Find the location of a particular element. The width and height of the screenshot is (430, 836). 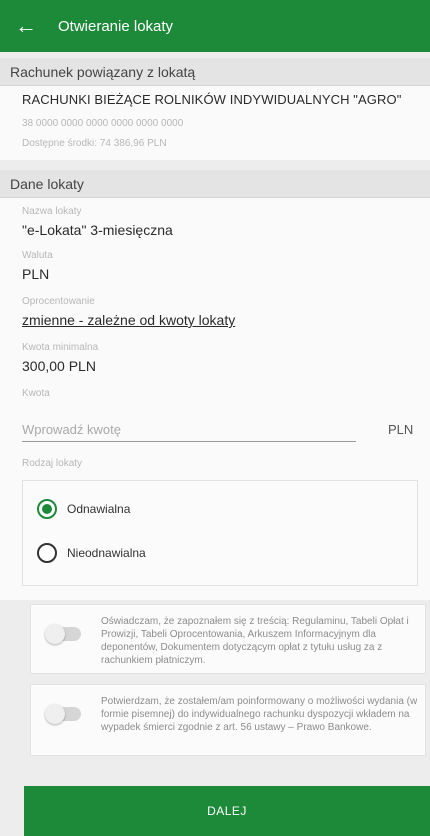

amount-label: Kwota is located at coordinates (36, 393).